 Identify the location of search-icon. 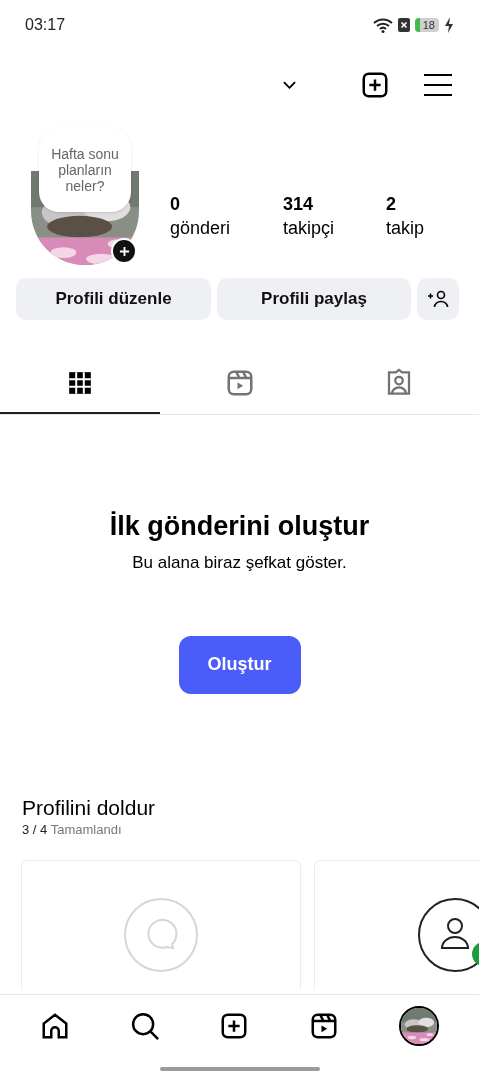
(144, 1026).